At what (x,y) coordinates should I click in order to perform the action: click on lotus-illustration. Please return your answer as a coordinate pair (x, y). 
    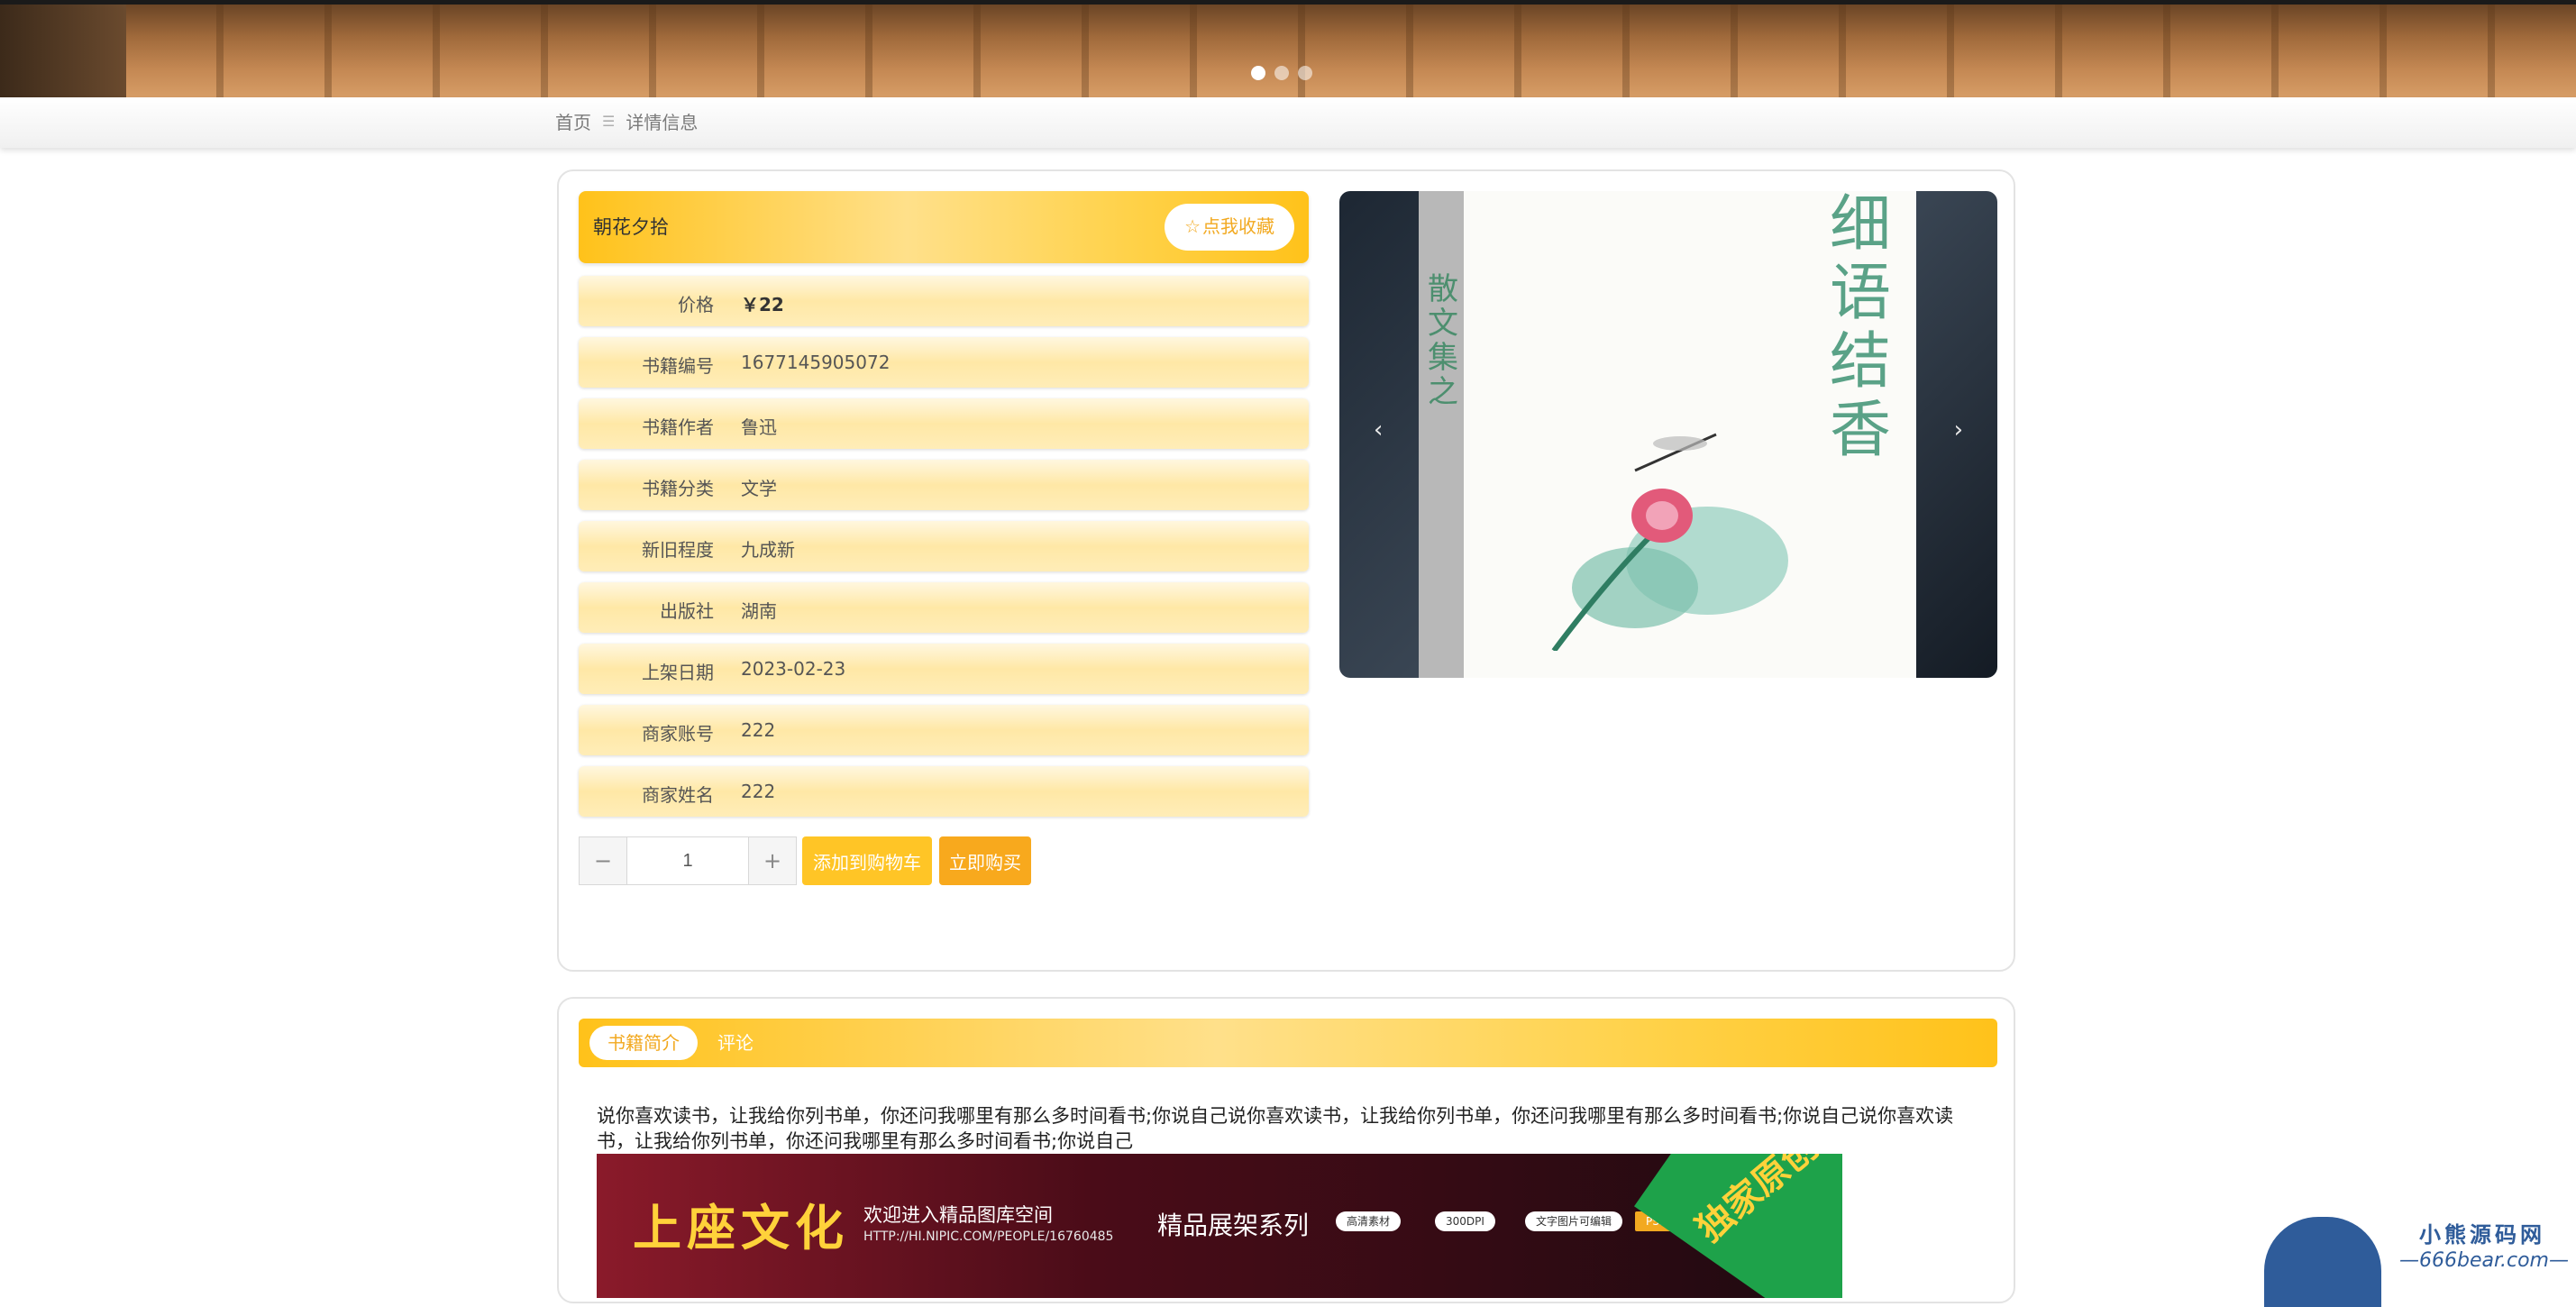
    Looking at the image, I should click on (1669, 542).